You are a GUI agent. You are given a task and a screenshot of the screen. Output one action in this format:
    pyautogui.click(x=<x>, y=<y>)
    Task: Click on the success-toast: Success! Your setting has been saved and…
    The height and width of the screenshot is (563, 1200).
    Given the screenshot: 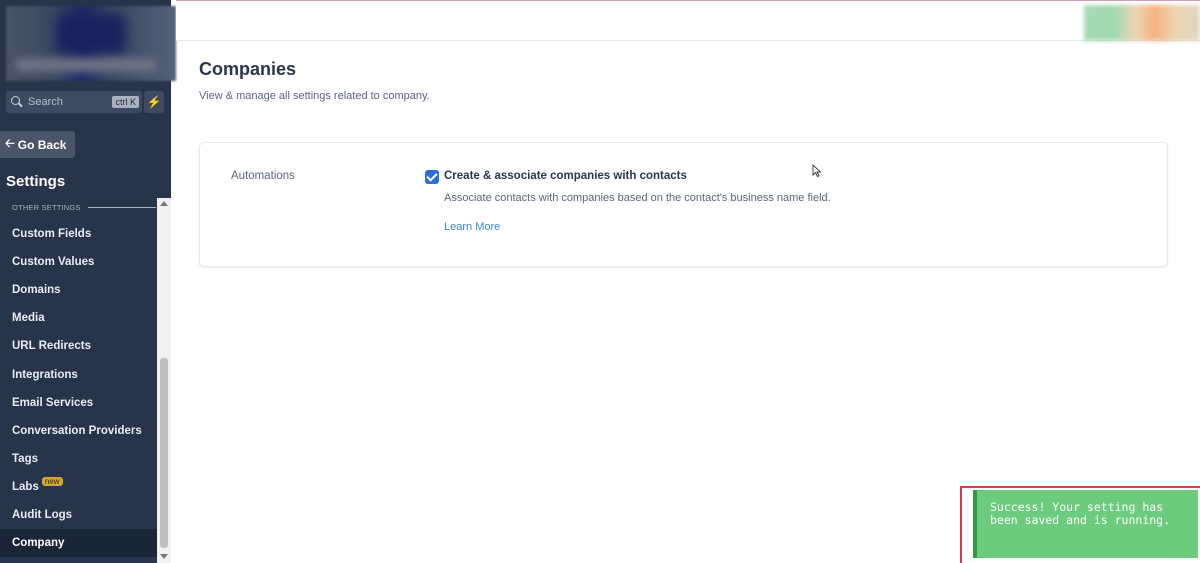 What is the action you would take?
    pyautogui.click(x=1085, y=524)
    